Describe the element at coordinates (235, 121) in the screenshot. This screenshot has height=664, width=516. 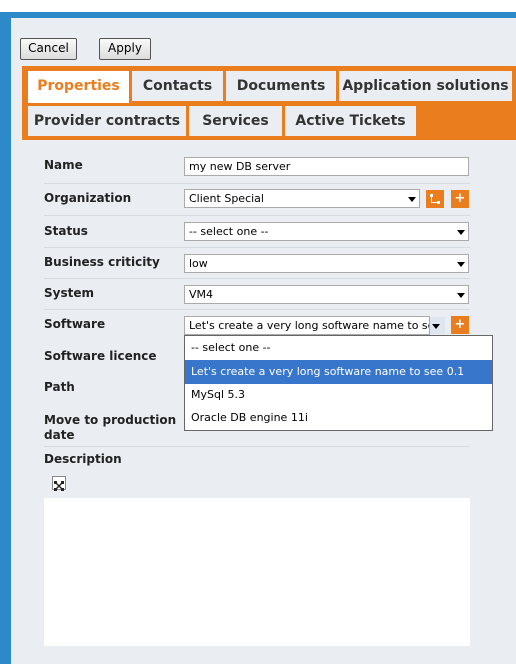
I see `tab-services: Services` at that location.